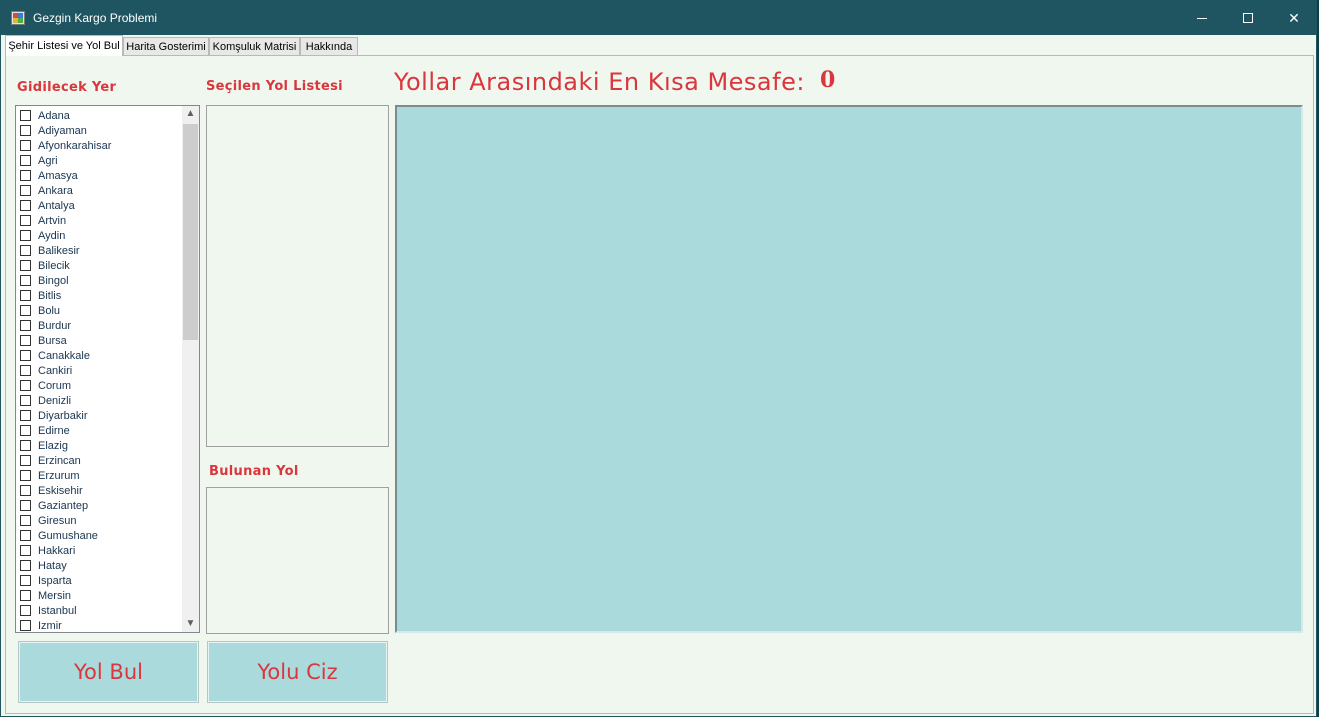 The image size is (1319, 717). Describe the element at coordinates (52, 236) in the screenshot. I see `city-label: Aydin` at that location.